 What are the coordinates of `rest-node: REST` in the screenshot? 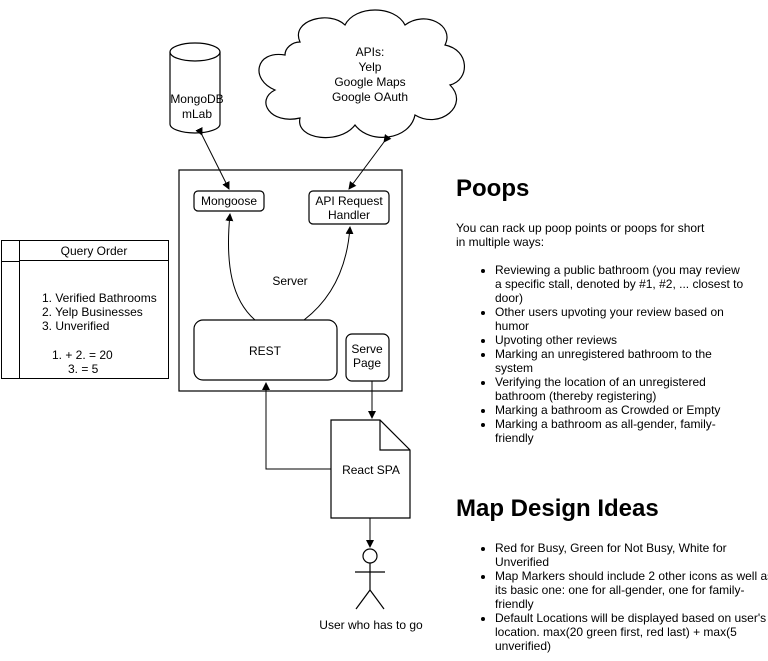 It's located at (265, 350).